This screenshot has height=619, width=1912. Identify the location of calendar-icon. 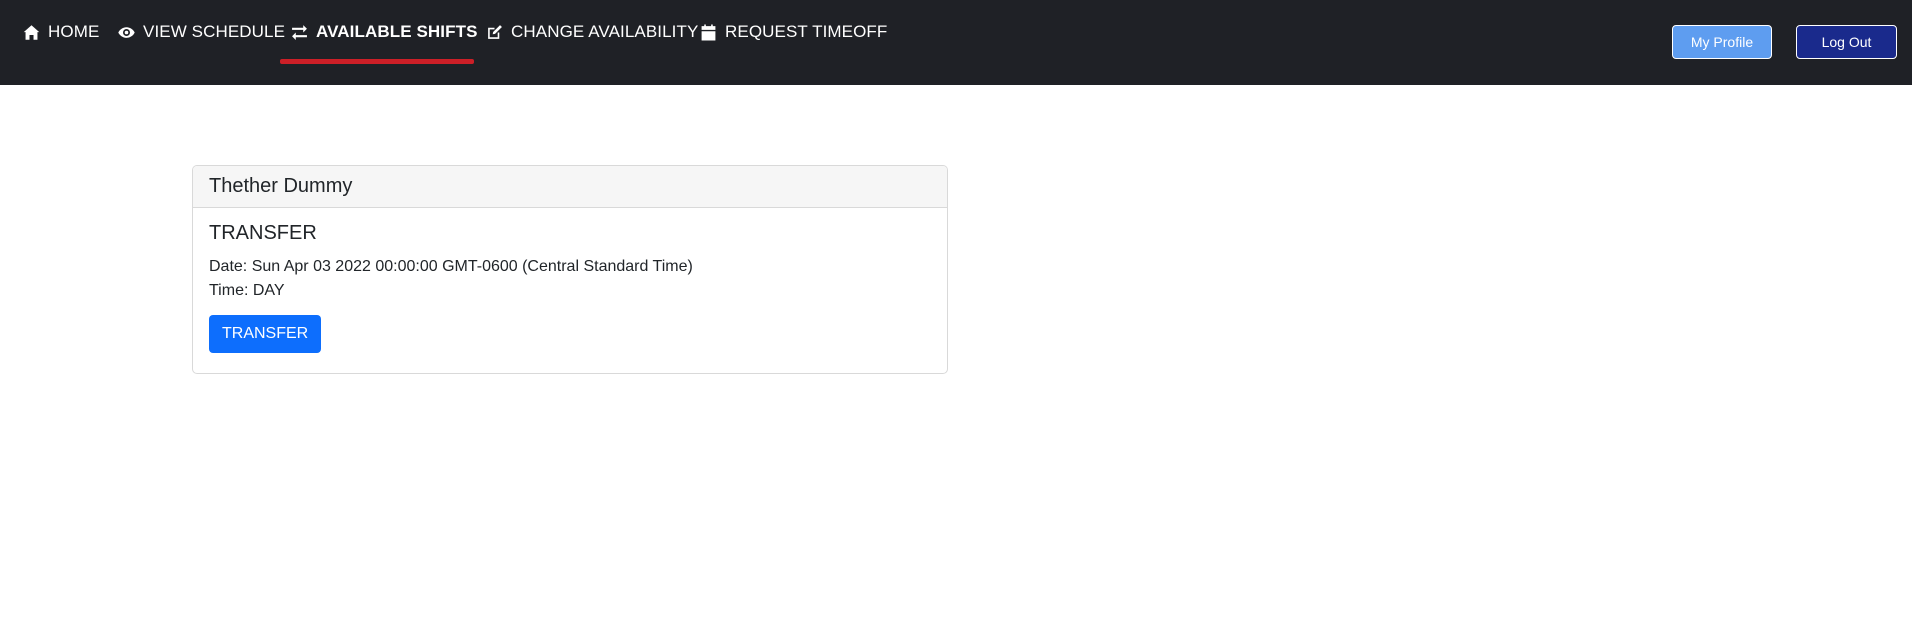
(708, 32).